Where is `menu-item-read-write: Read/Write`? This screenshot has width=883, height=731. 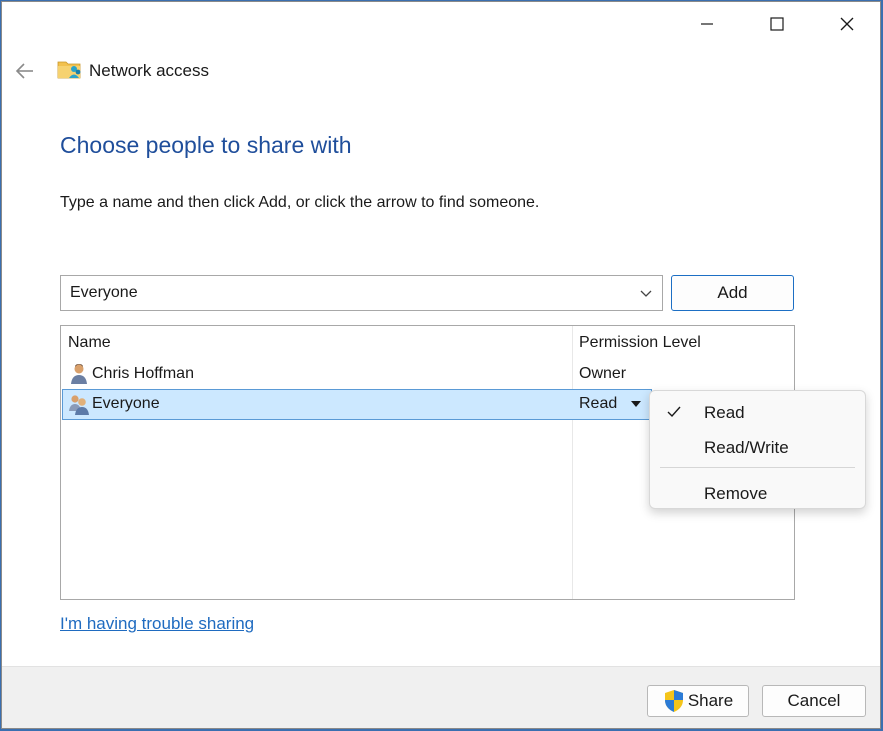
menu-item-read-write: Read/Write is located at coordinates (757, 447).